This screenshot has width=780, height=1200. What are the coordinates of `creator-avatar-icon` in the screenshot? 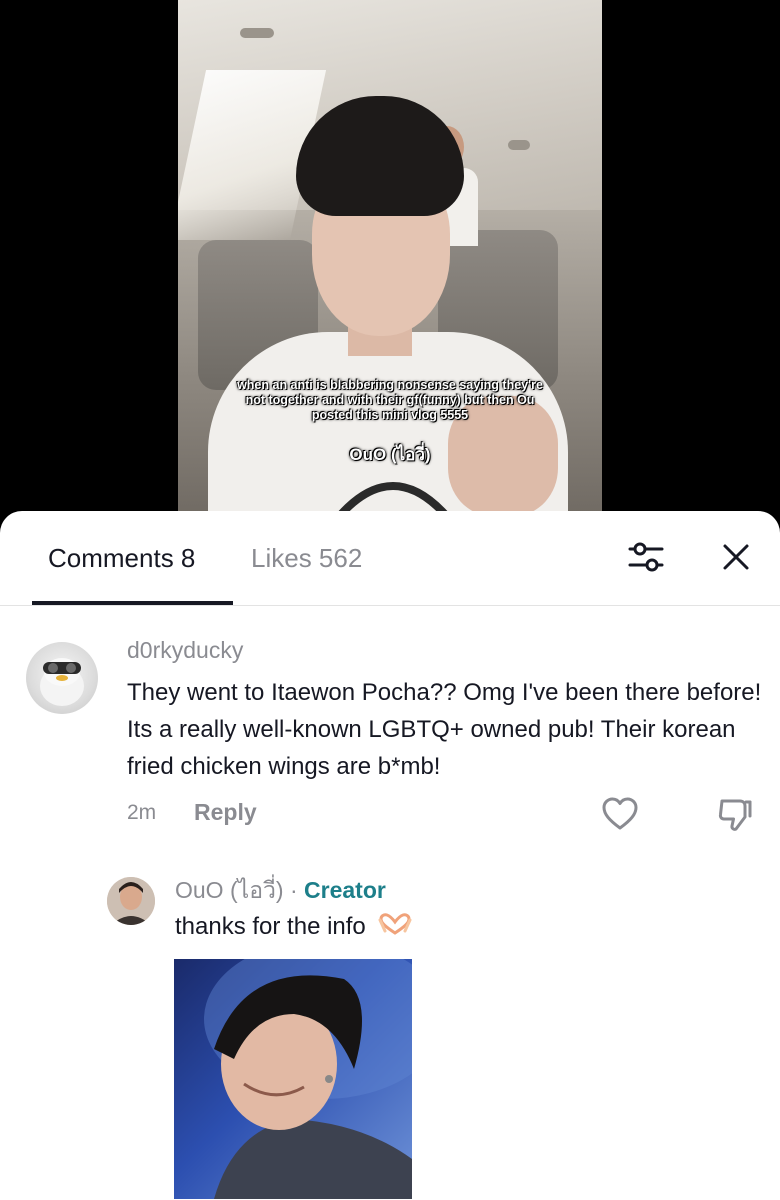 It's located at (131, 901).